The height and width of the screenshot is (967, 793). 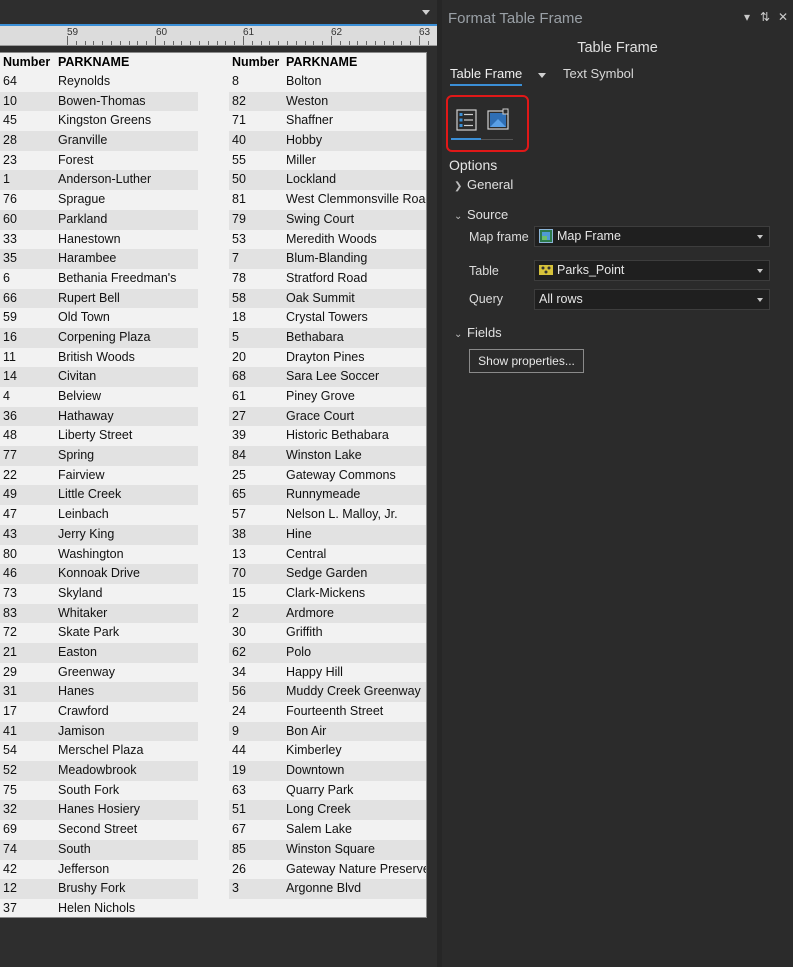 What do you see at coordinates (322, 62) in the screenshot?
I see `header-parkname: PARKNAME` at bounding box center [322, 62].